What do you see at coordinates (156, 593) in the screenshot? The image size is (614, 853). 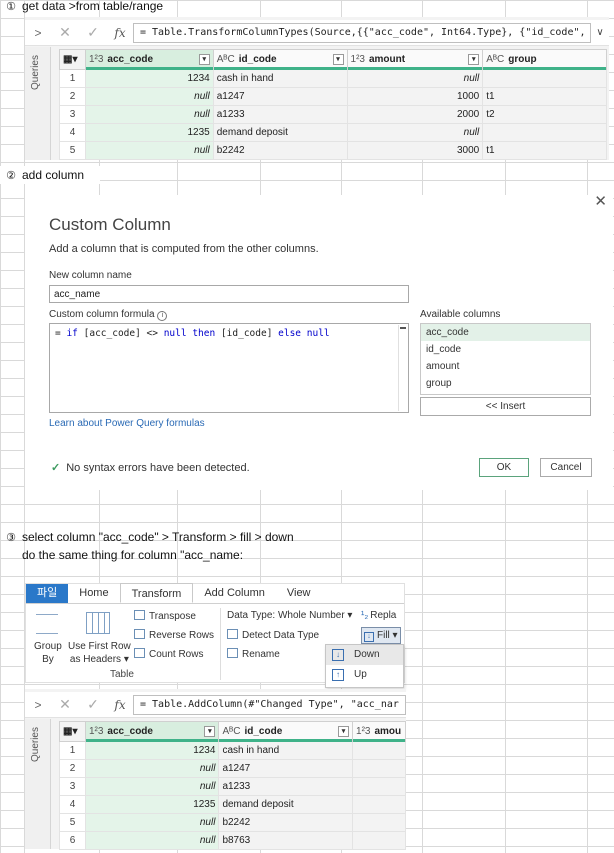 I see `tab-transform: Transform` at bounding box center [156, 593].